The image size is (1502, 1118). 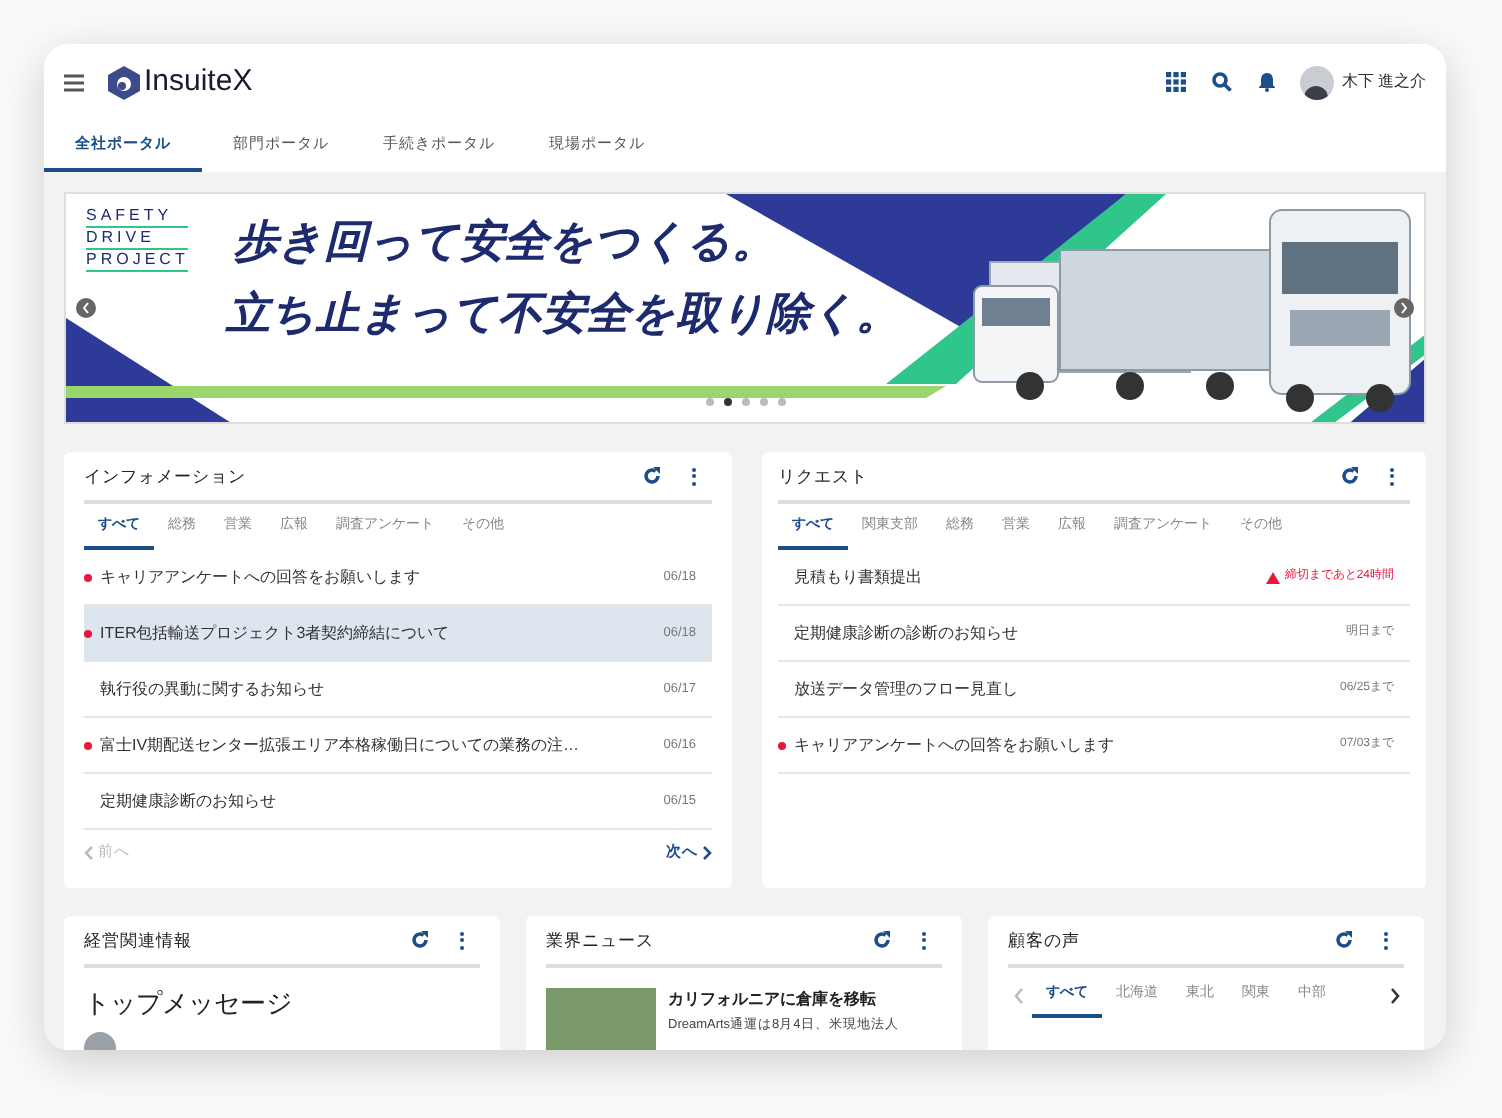 I want to click on news-title: 執行役の異動に関するお知らせ, so click(x=212, y=689).